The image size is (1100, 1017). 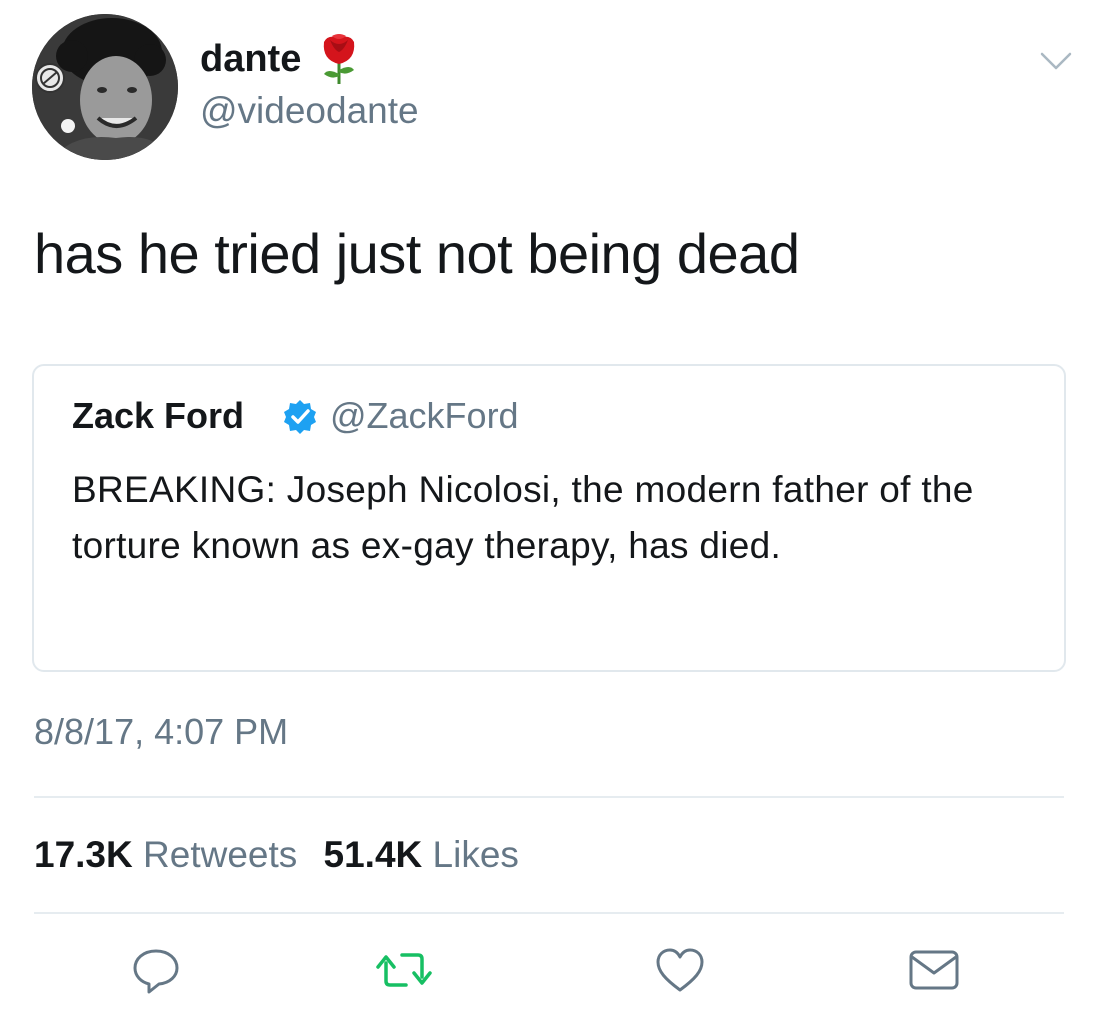 What do you see at coordinates (339, 58) in the screenshot?
I see `rose-icon` at bounding box center [339, 58].